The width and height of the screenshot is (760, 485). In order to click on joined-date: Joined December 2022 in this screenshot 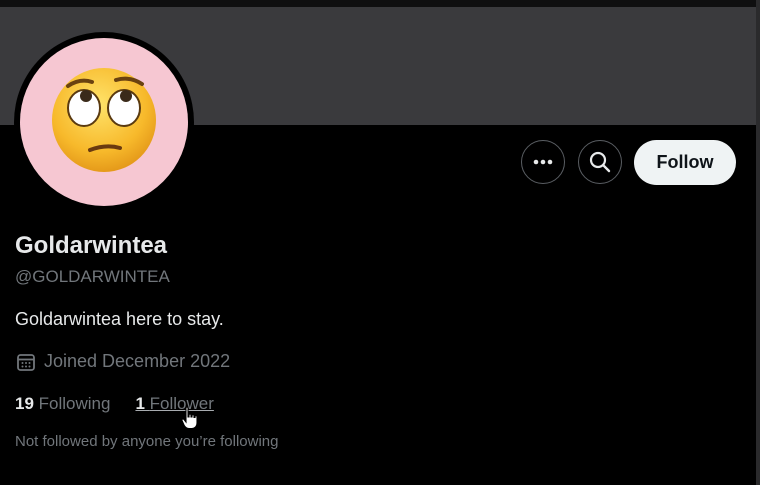, I will do `click(123, 361)`.